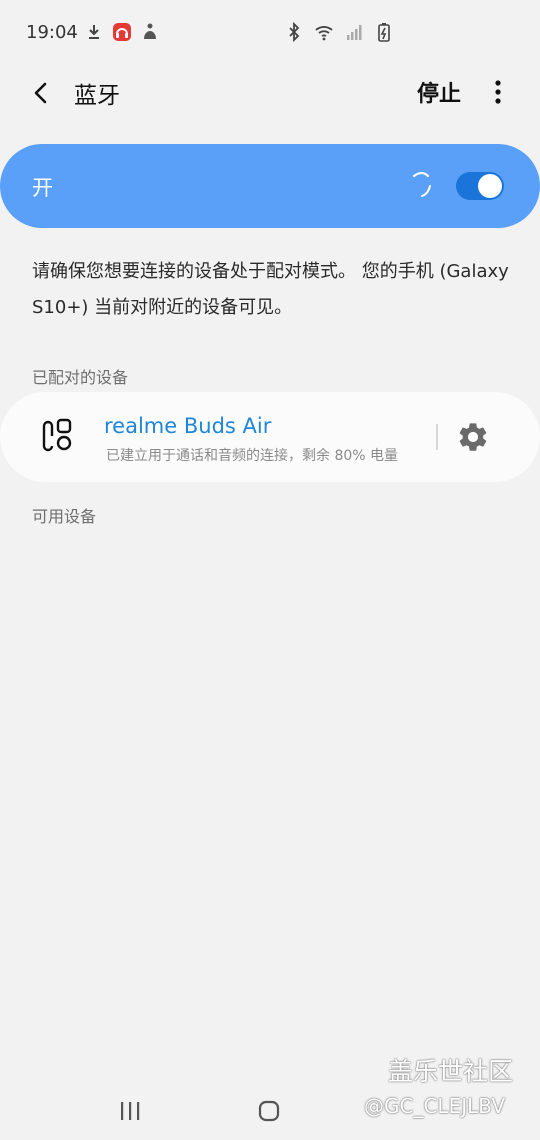 The image size is (540, 1140). What do you see at coordinates (384, 32) in the screenshot?
I see `battery-charging-icon` at bounding box center [384, 32].